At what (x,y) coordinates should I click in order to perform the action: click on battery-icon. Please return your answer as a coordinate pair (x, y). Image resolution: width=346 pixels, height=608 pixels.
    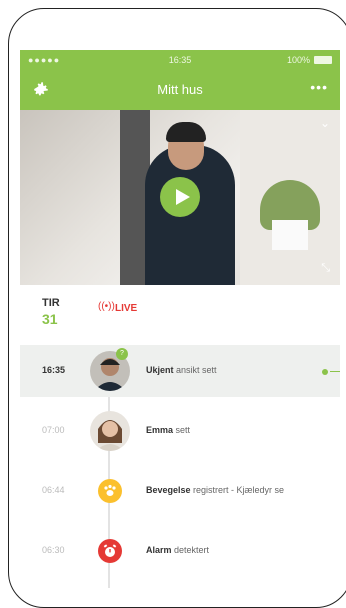
    Looking at the image, I should click on (323, 60).